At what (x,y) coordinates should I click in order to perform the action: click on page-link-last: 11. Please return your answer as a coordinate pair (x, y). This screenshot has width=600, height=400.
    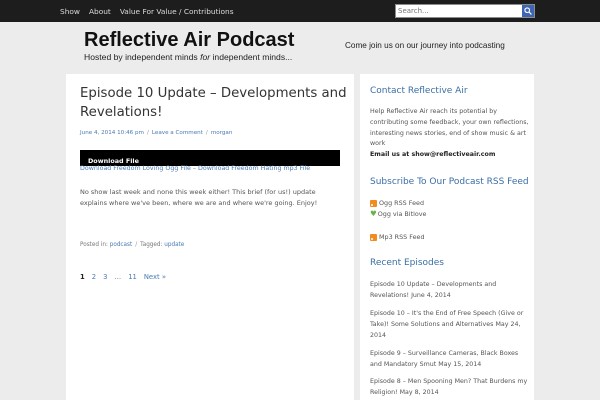
    Looking at the image, I should click on (132, 277).